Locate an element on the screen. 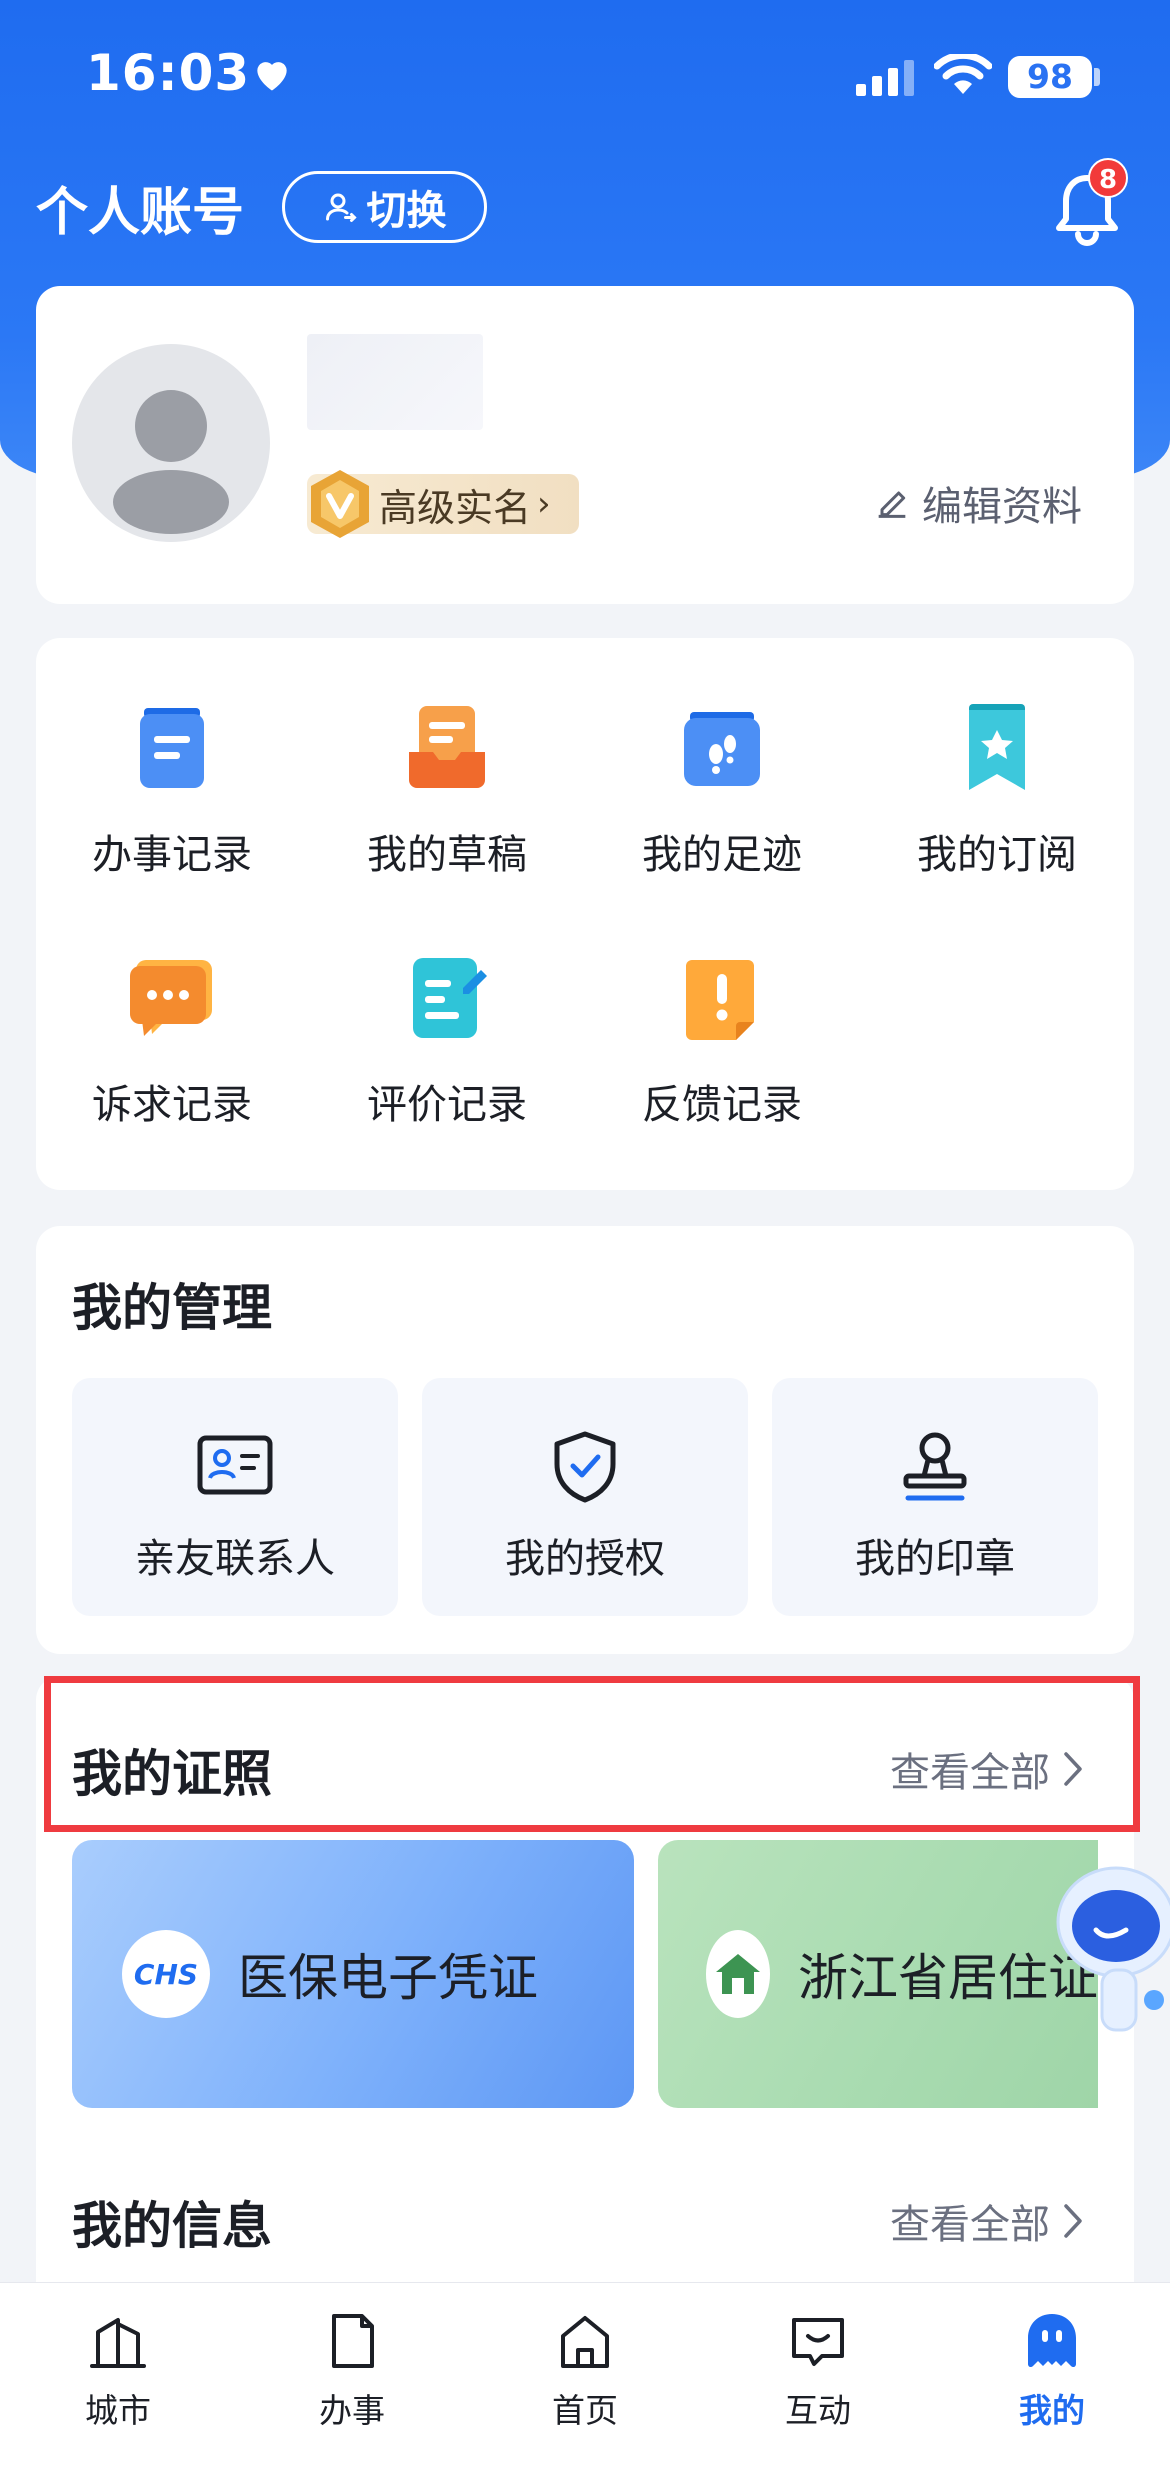 Image resolution: width=1170 pixels, height=2492 pixels. tile-label: 我的印章 is located at coordinates (935, 1559).